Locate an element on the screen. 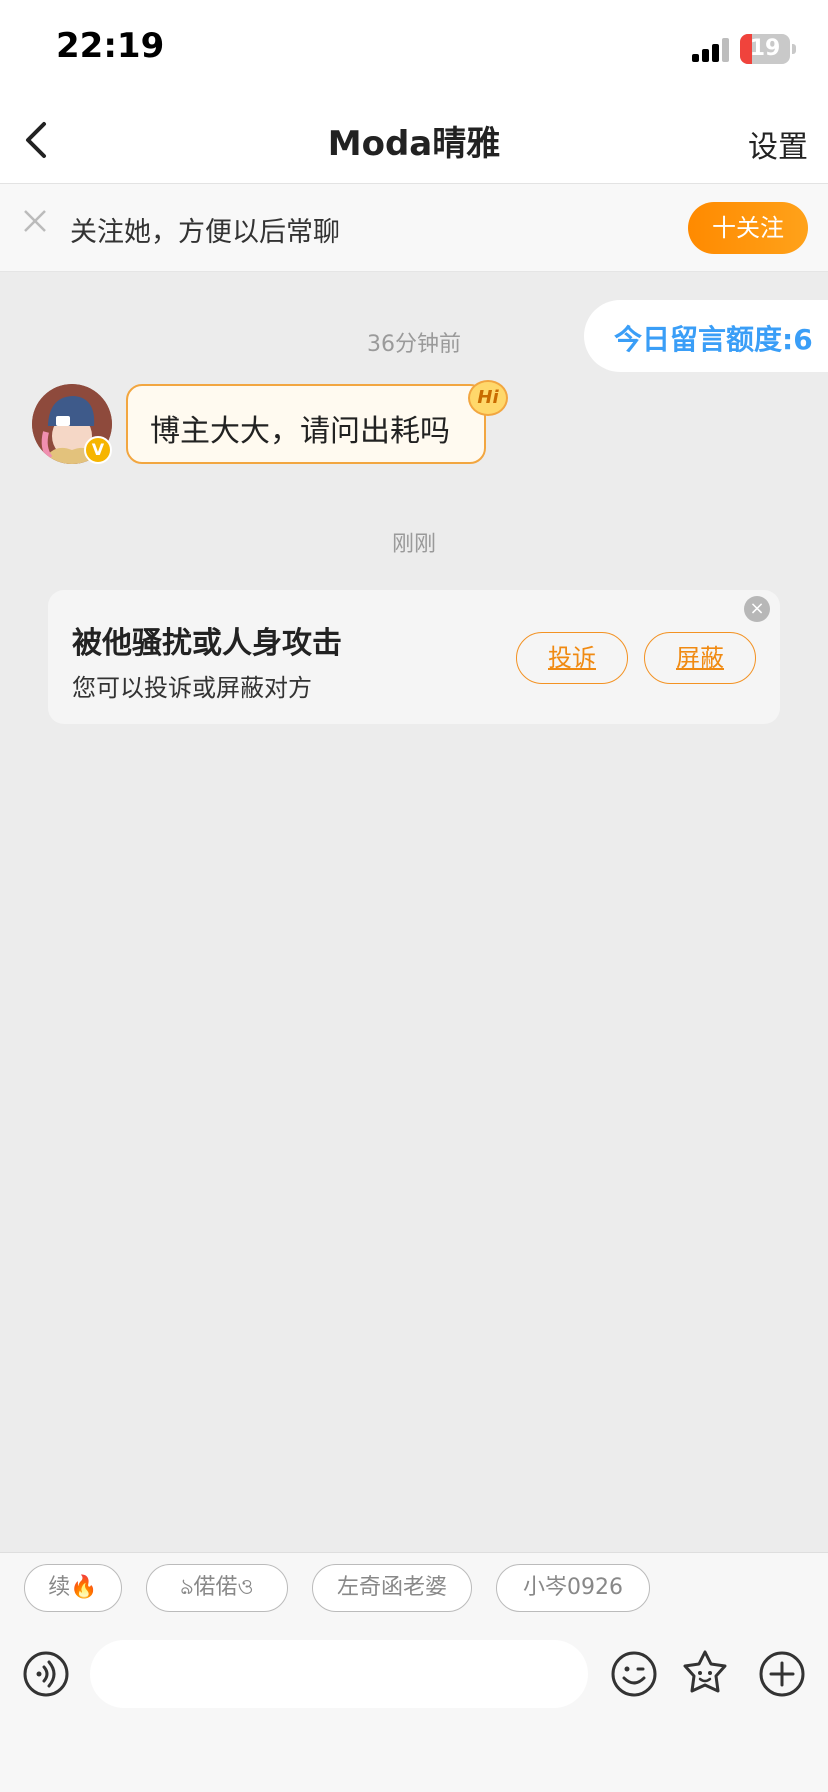 This screenshot has width=828, height=1792. sticker-icon is located at coordinates (705, 1673).